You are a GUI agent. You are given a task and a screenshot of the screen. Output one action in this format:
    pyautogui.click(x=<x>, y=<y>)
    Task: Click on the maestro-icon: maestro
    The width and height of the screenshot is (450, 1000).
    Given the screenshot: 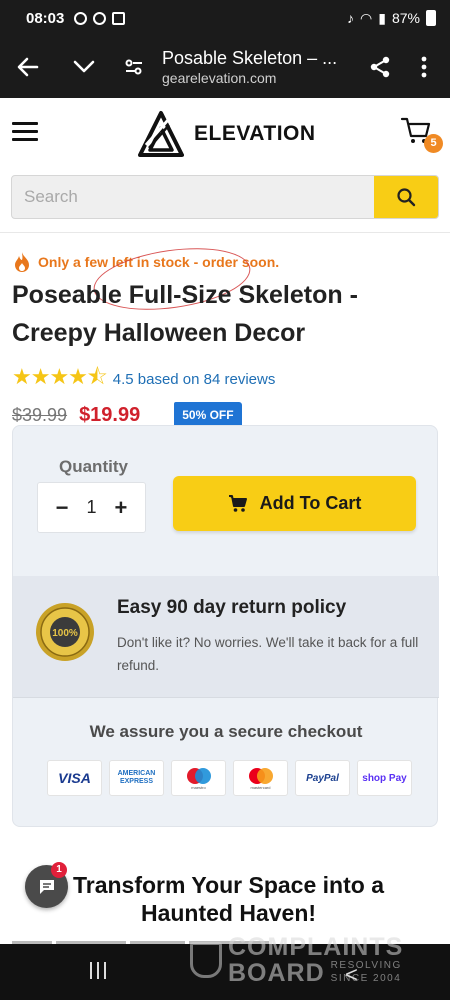 What is the action you would take?
    pyautogui.click(x=198, y=778)
    